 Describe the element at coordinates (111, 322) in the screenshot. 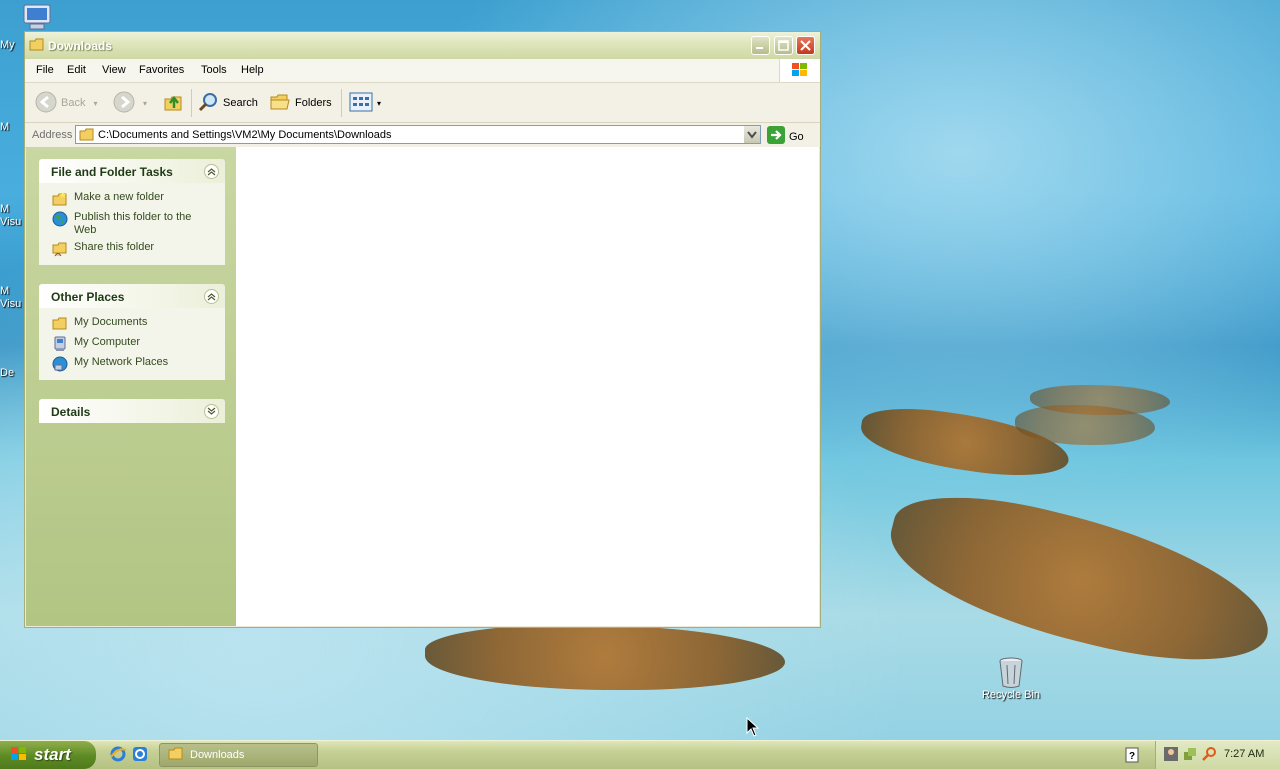

I see `link-label: My Documents` at that location.